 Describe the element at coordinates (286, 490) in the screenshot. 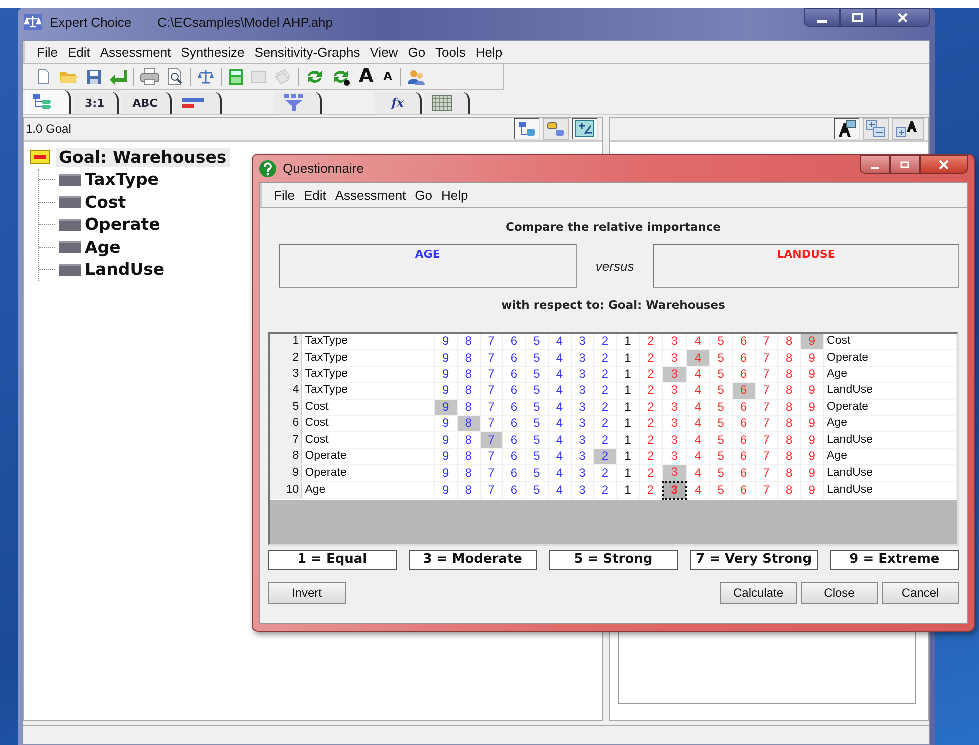

I see `row-number: 10` at that location.